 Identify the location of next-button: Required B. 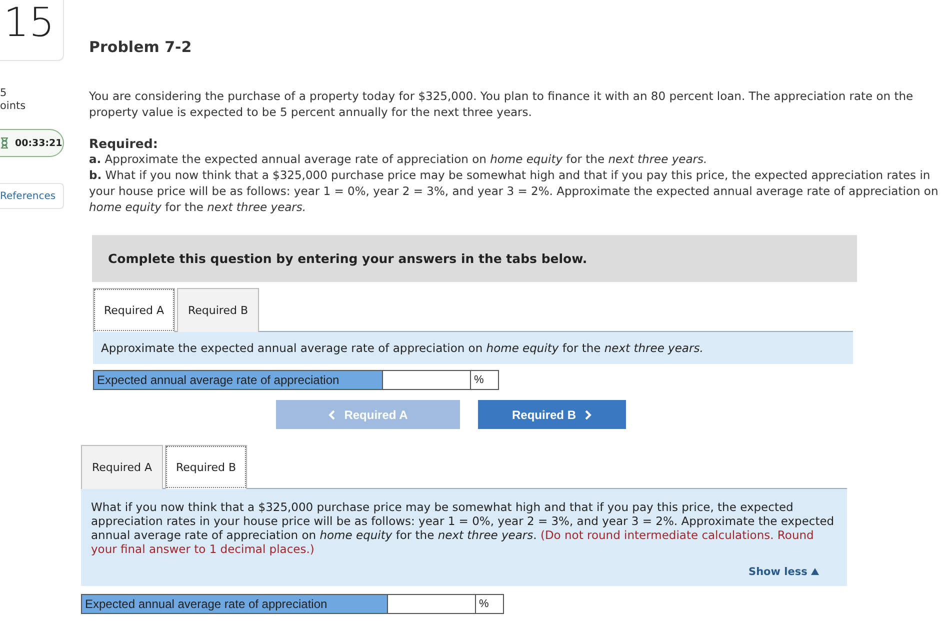
(552, 414).